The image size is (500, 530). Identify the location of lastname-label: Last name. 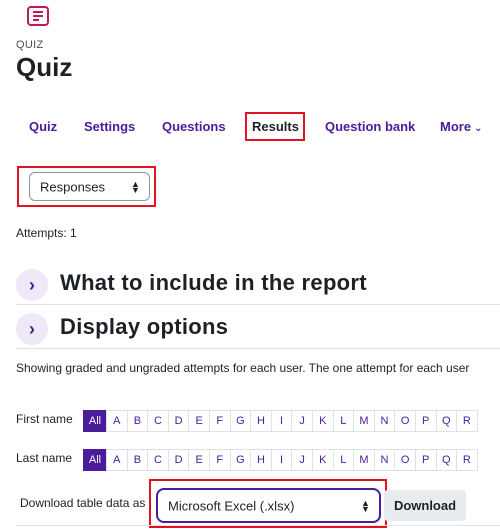
(44, 458).